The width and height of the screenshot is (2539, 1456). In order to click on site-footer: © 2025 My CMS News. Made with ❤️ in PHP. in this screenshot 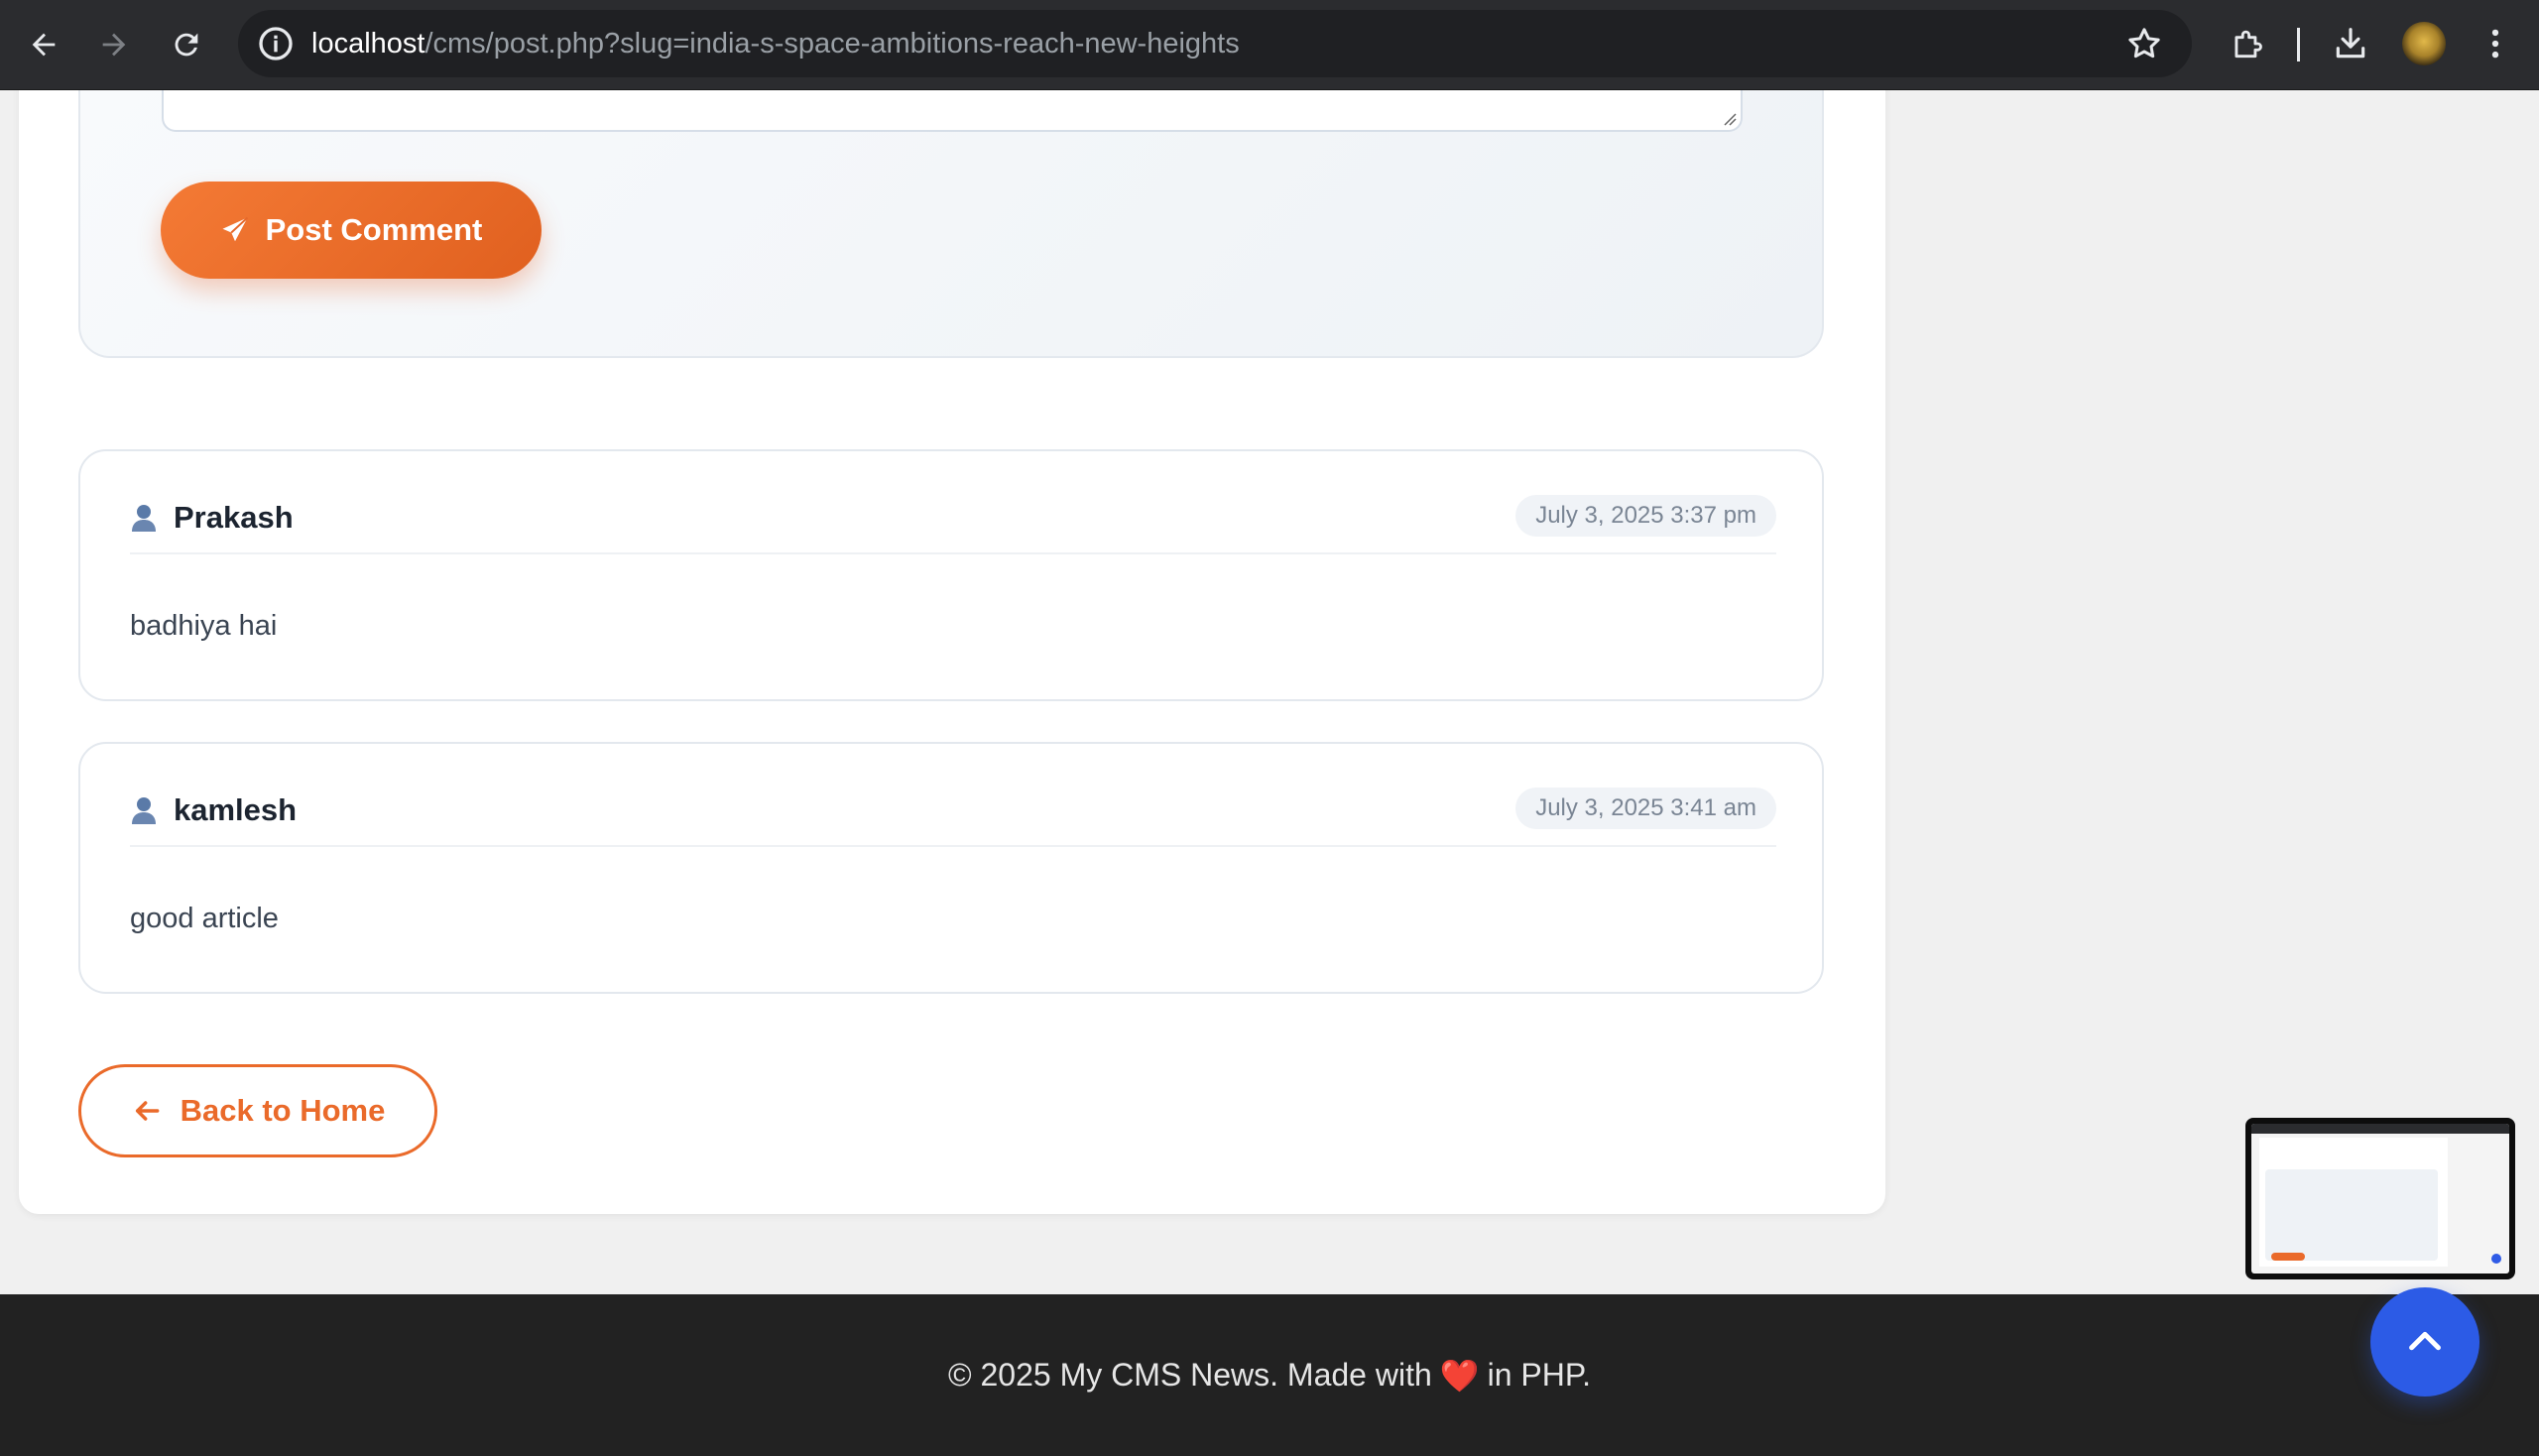, I will do `click(1269, 1375)`.